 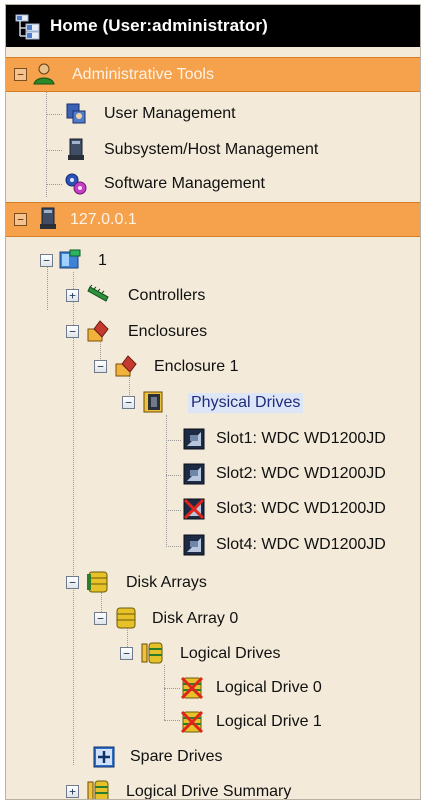 What do you see at coordinates (168, 331) in the screenshot?
I see `tree-item-label: Enclosures` at bounding box center [168, 331].